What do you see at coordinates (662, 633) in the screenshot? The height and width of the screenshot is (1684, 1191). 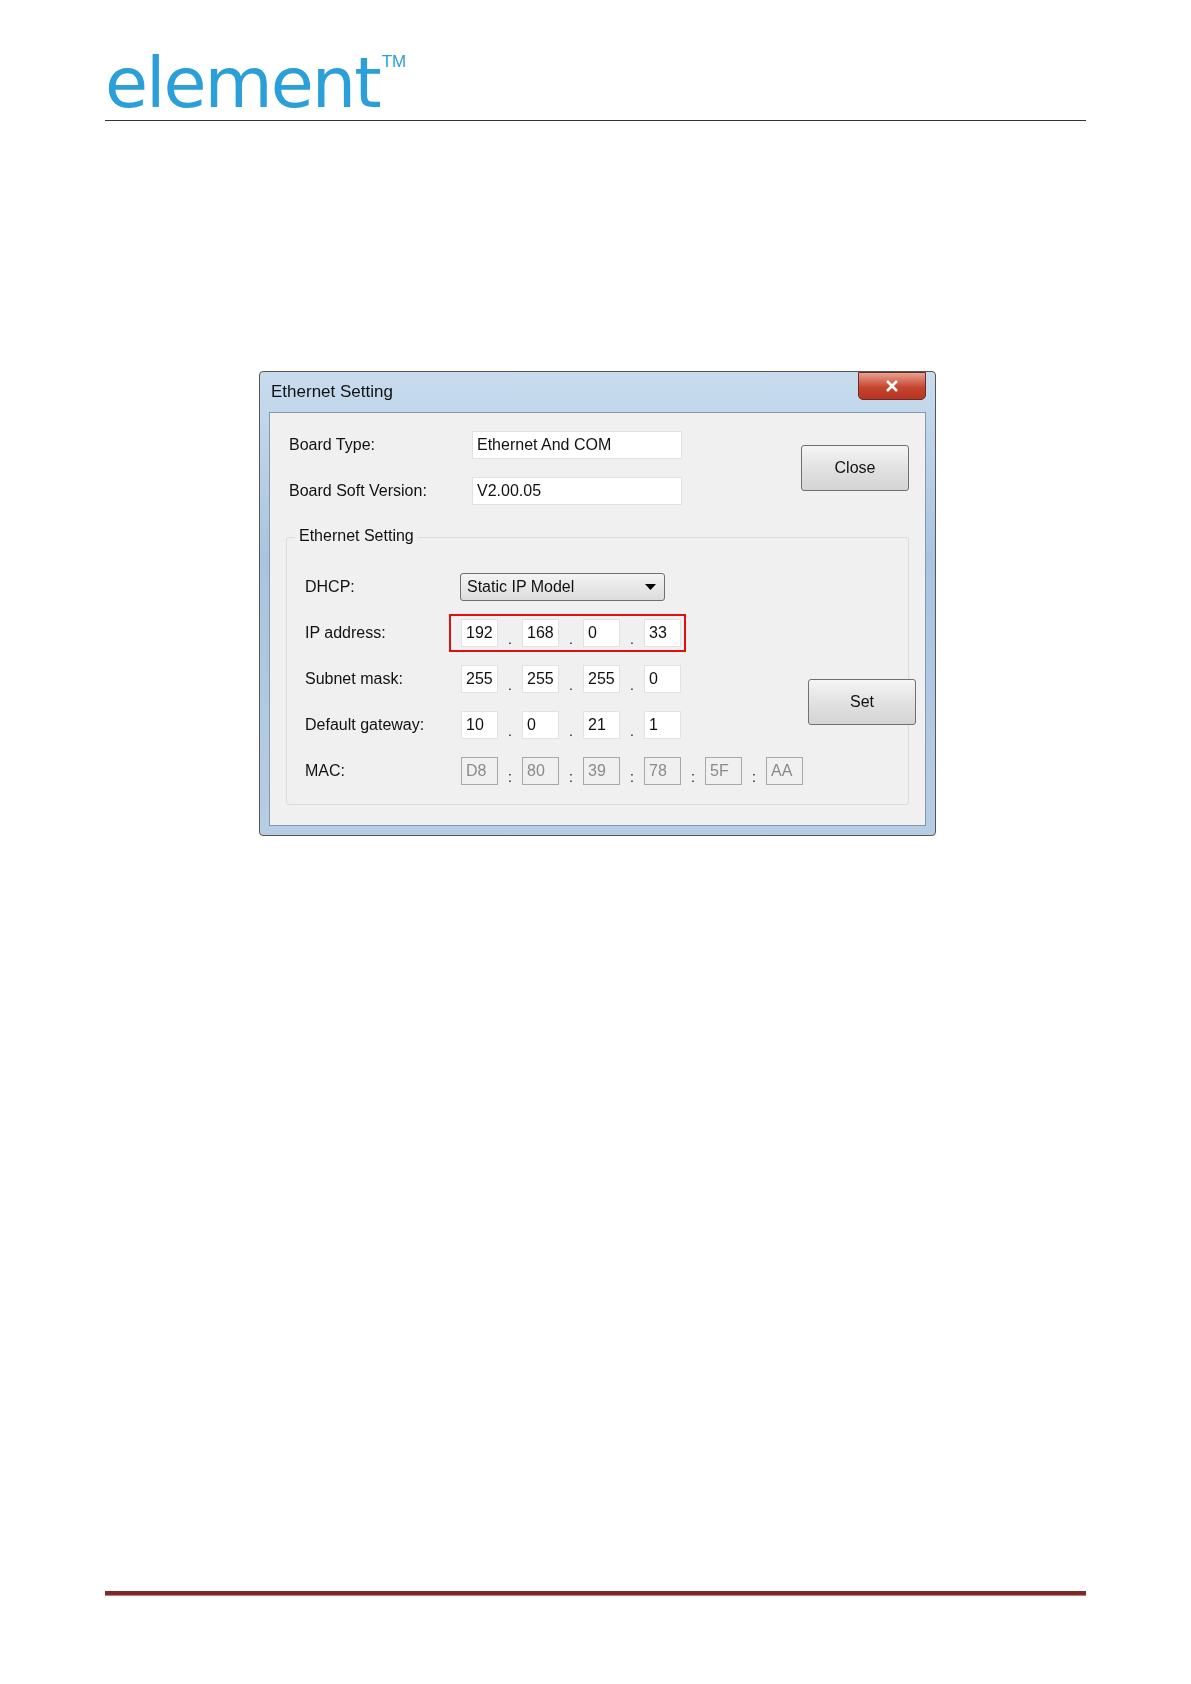 I see `octet-field: 33` at bounding box center [662, 633].